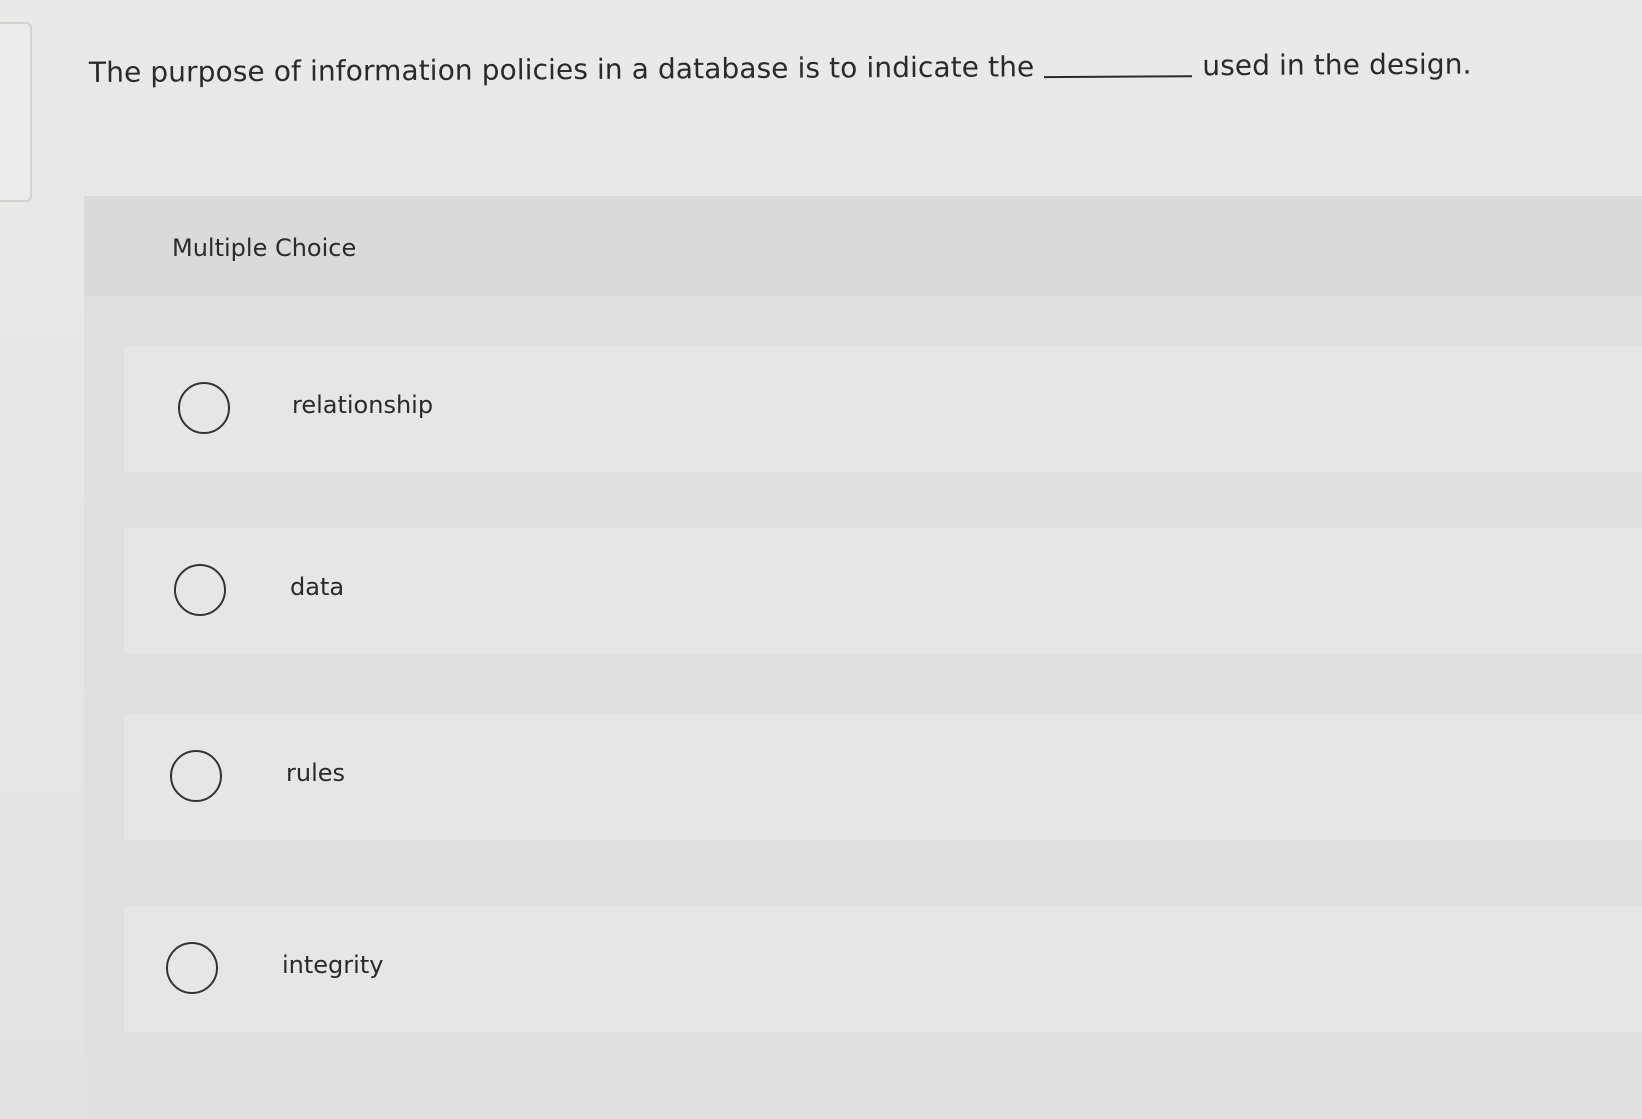  What do you see at coordinates (333, 965) in the screenshot?
I see `option-label: integrity` at bounding box center [333, 965].